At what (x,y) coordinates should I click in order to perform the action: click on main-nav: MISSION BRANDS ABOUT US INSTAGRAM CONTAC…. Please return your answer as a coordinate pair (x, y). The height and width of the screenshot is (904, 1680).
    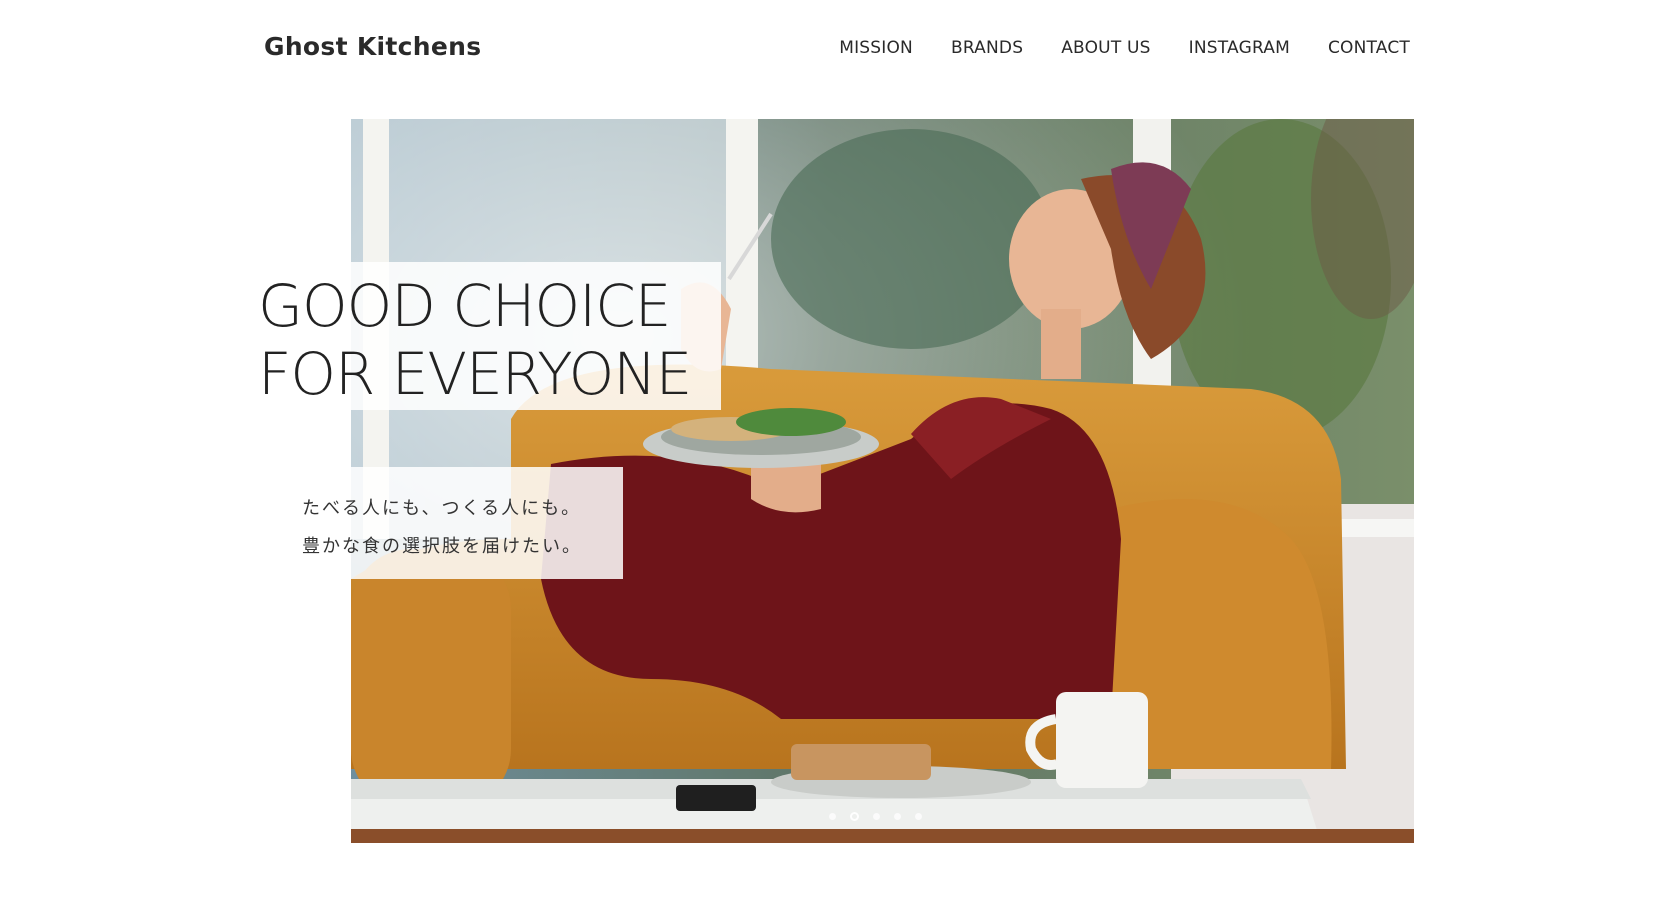
    Looking at the image, I should click on (1124, 48).